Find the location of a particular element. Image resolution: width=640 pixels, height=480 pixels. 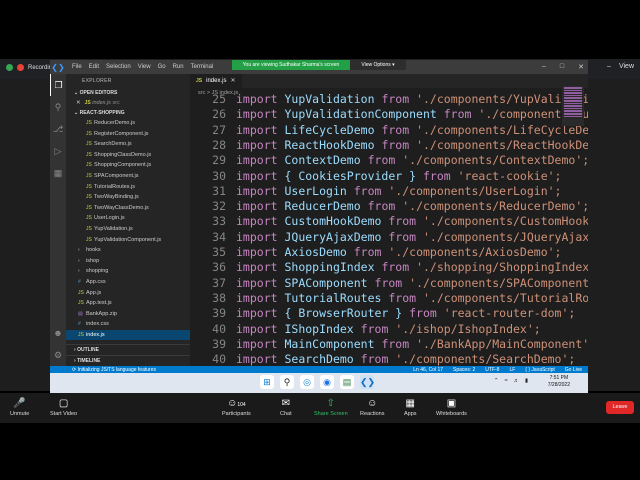

apps-button: ▦ Apps is located at coordinates (410, 407).